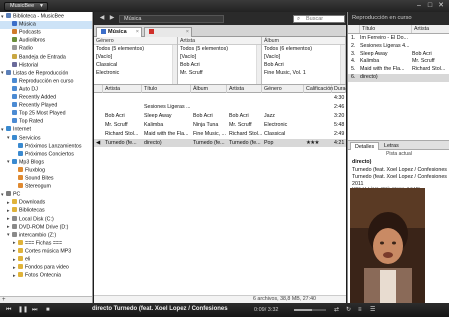  What do you see at coordinates (46, 203) in the screenshot?
I see `sidebar-item: ▸ Downloads` at bounding box center [46, 203].